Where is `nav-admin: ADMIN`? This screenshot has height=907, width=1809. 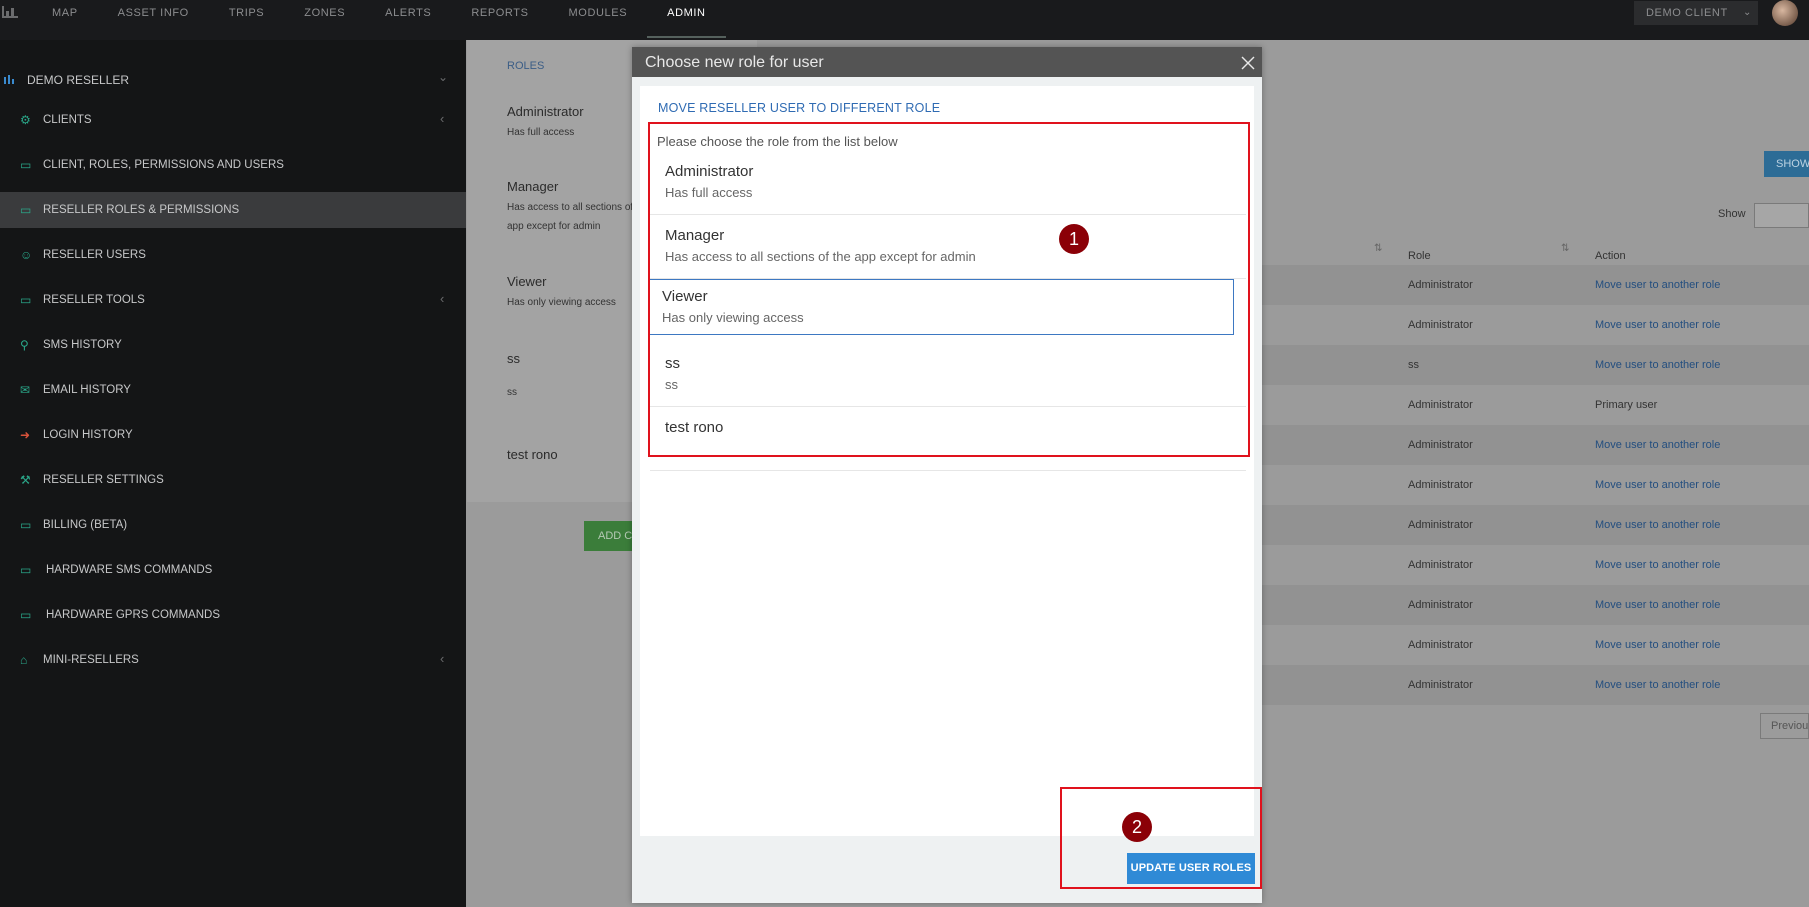
nav-admin: ADMIN is located at coordinates (686, 19).